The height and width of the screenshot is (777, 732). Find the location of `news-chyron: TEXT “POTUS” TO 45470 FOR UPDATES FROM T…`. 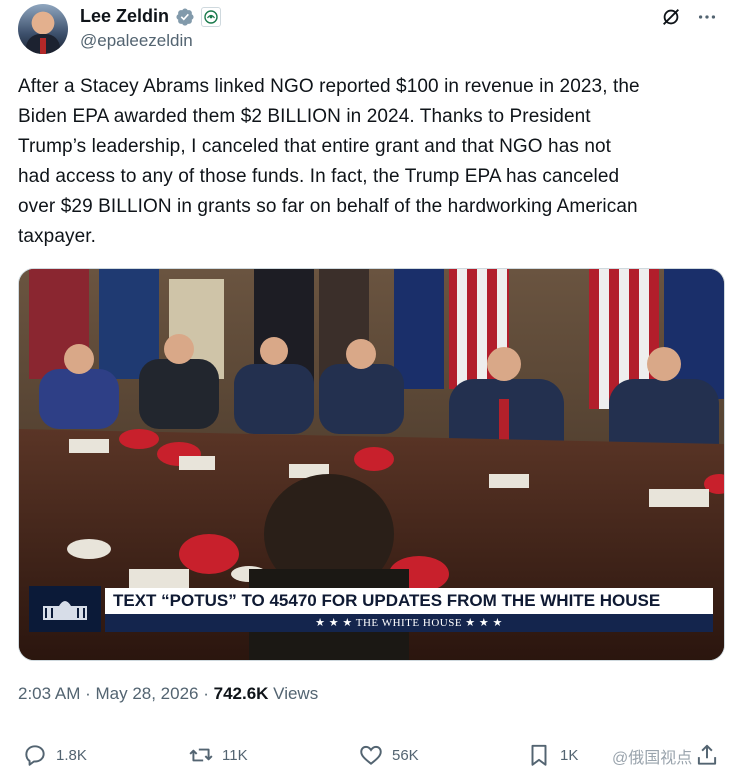

news-chyron: TEXT “POTUS” TO 45470 FOR UPDATES FROM T… is located at coordinates (371, 609).